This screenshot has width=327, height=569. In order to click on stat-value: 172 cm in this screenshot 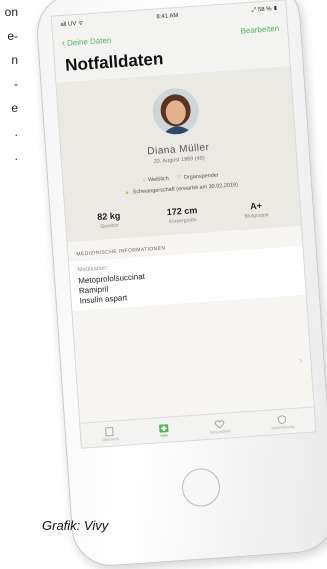, I will do `click(182, 211)`.